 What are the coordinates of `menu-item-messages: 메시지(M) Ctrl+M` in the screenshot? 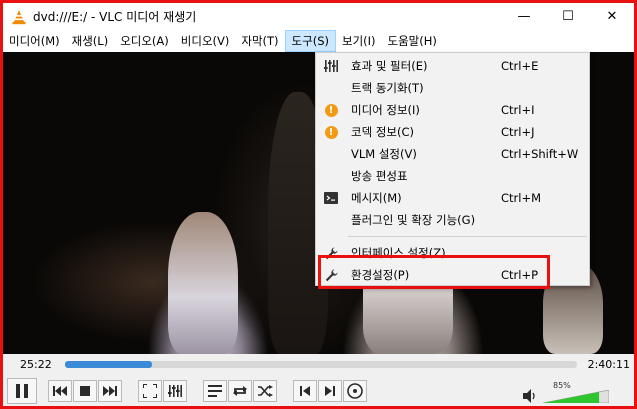 It's located at (452, 198).